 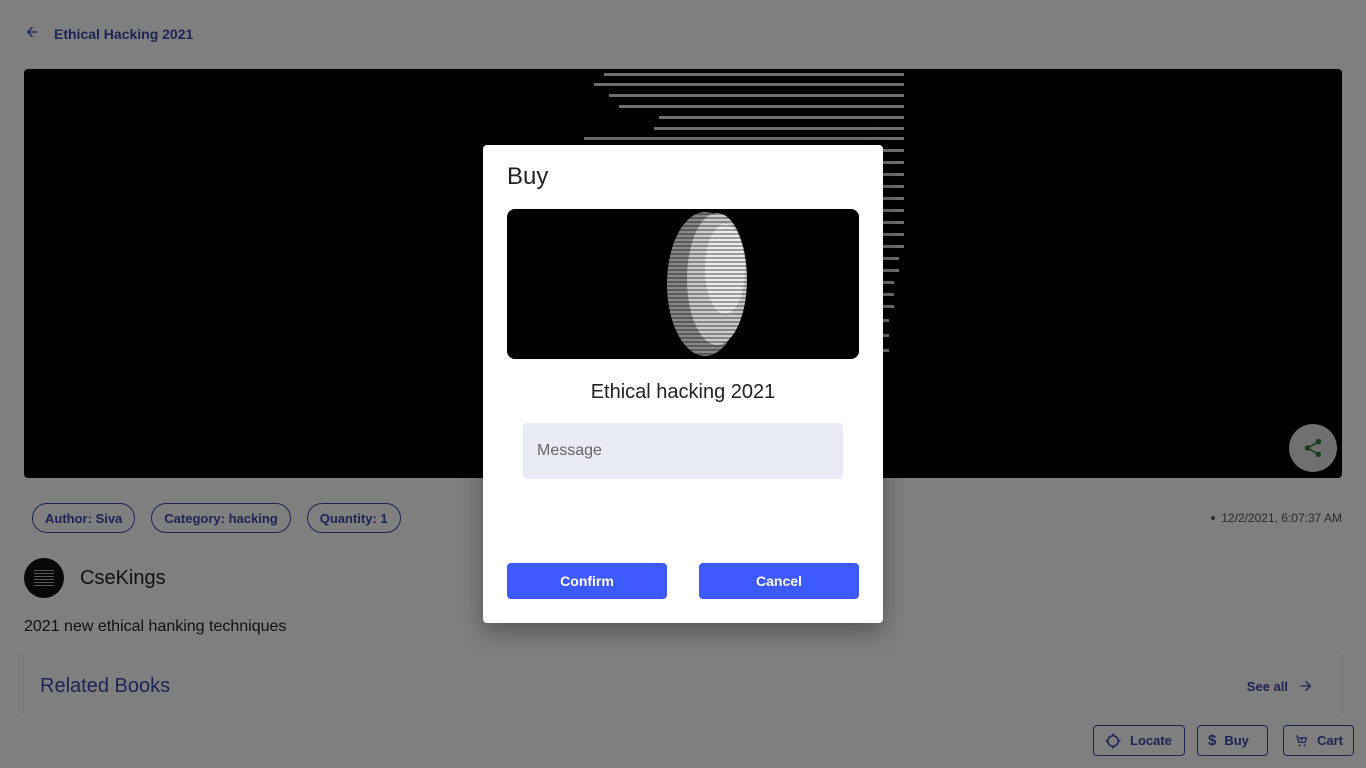 I want to click on confirm-button: Confirm, so click(x=587, y=581).